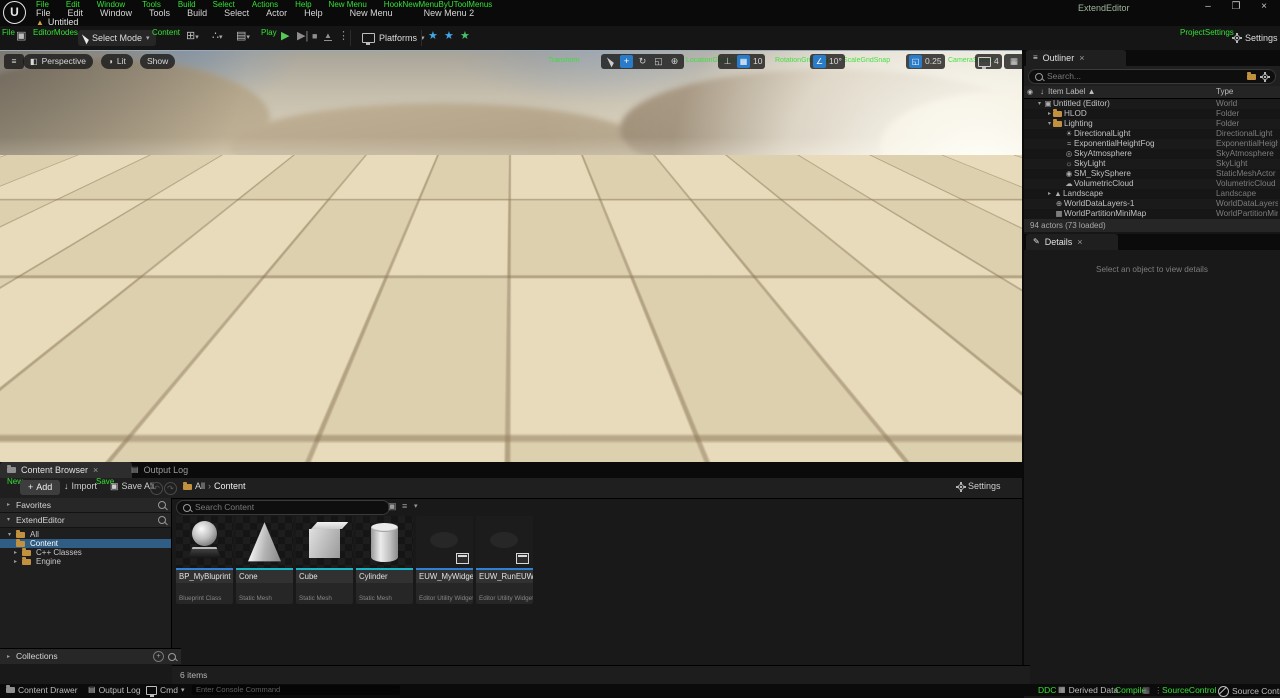  What do you see at coordinates (85, 534) in the screenshot?
I see `tree-item-all: ▾ All` at bounding box center [85, 534].